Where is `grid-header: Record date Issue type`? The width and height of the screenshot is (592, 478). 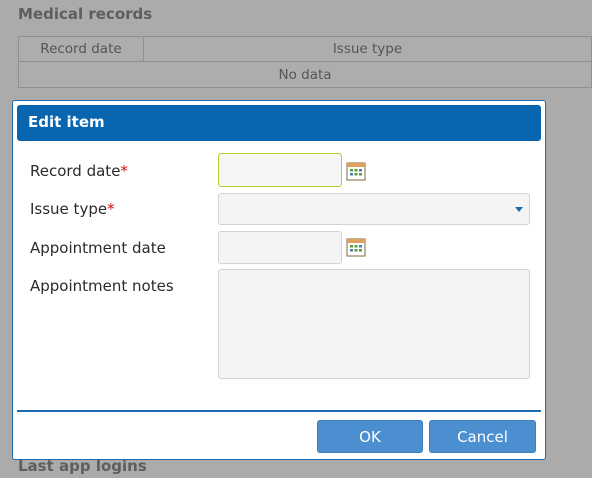 grid-header: Record date Issue type is located at coordinates (305, 49).